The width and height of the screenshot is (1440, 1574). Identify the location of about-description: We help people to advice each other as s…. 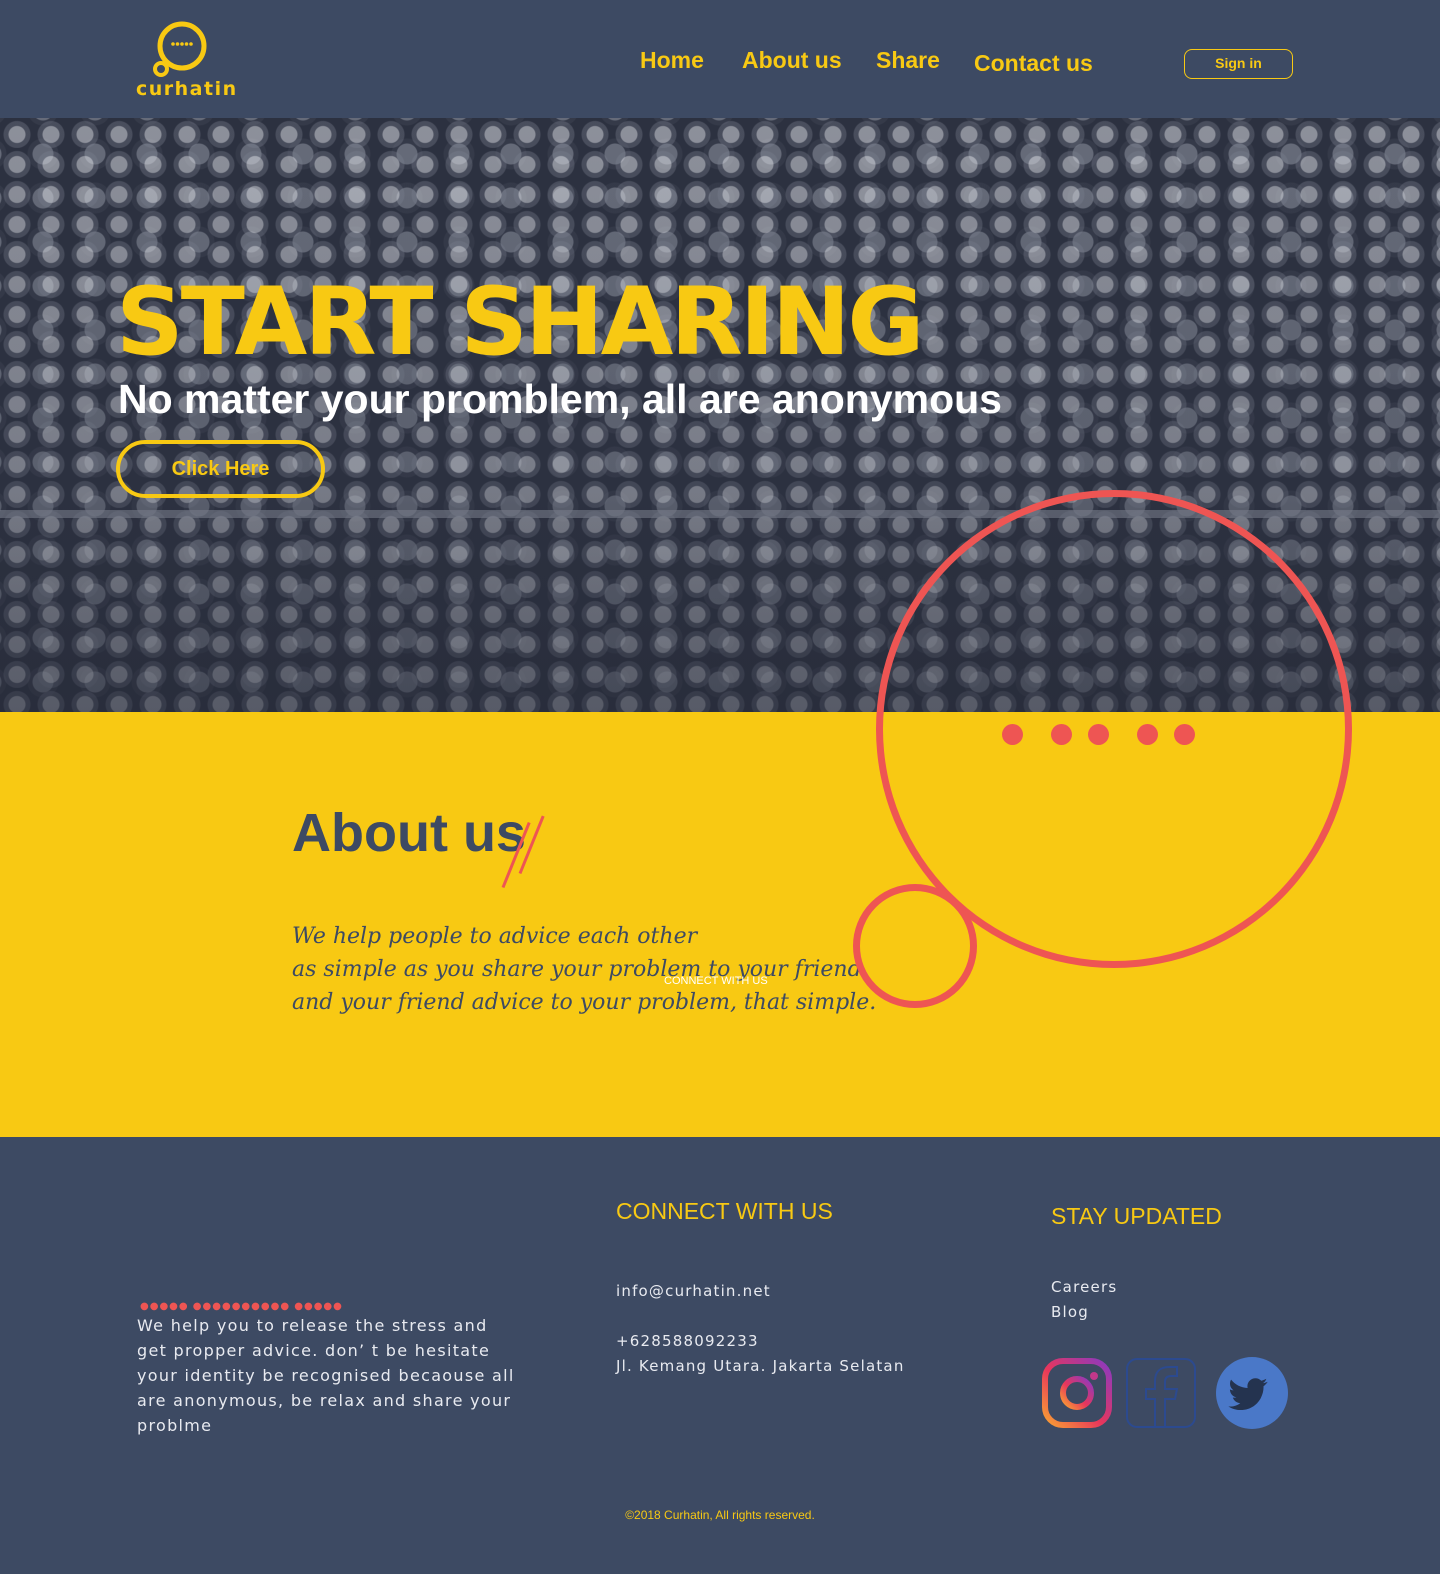
(584, 969).